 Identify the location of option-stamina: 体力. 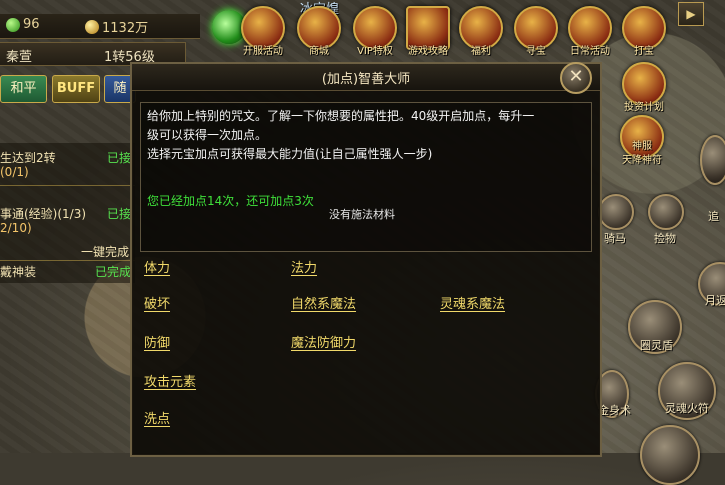
(157, 266).